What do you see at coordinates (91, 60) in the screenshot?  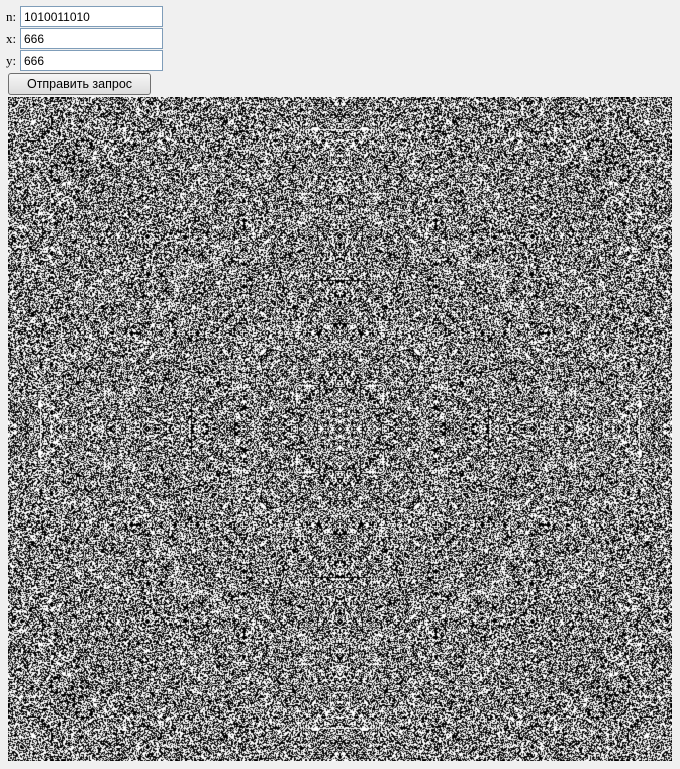 I see `y-input` at bounding box center [91, 60].